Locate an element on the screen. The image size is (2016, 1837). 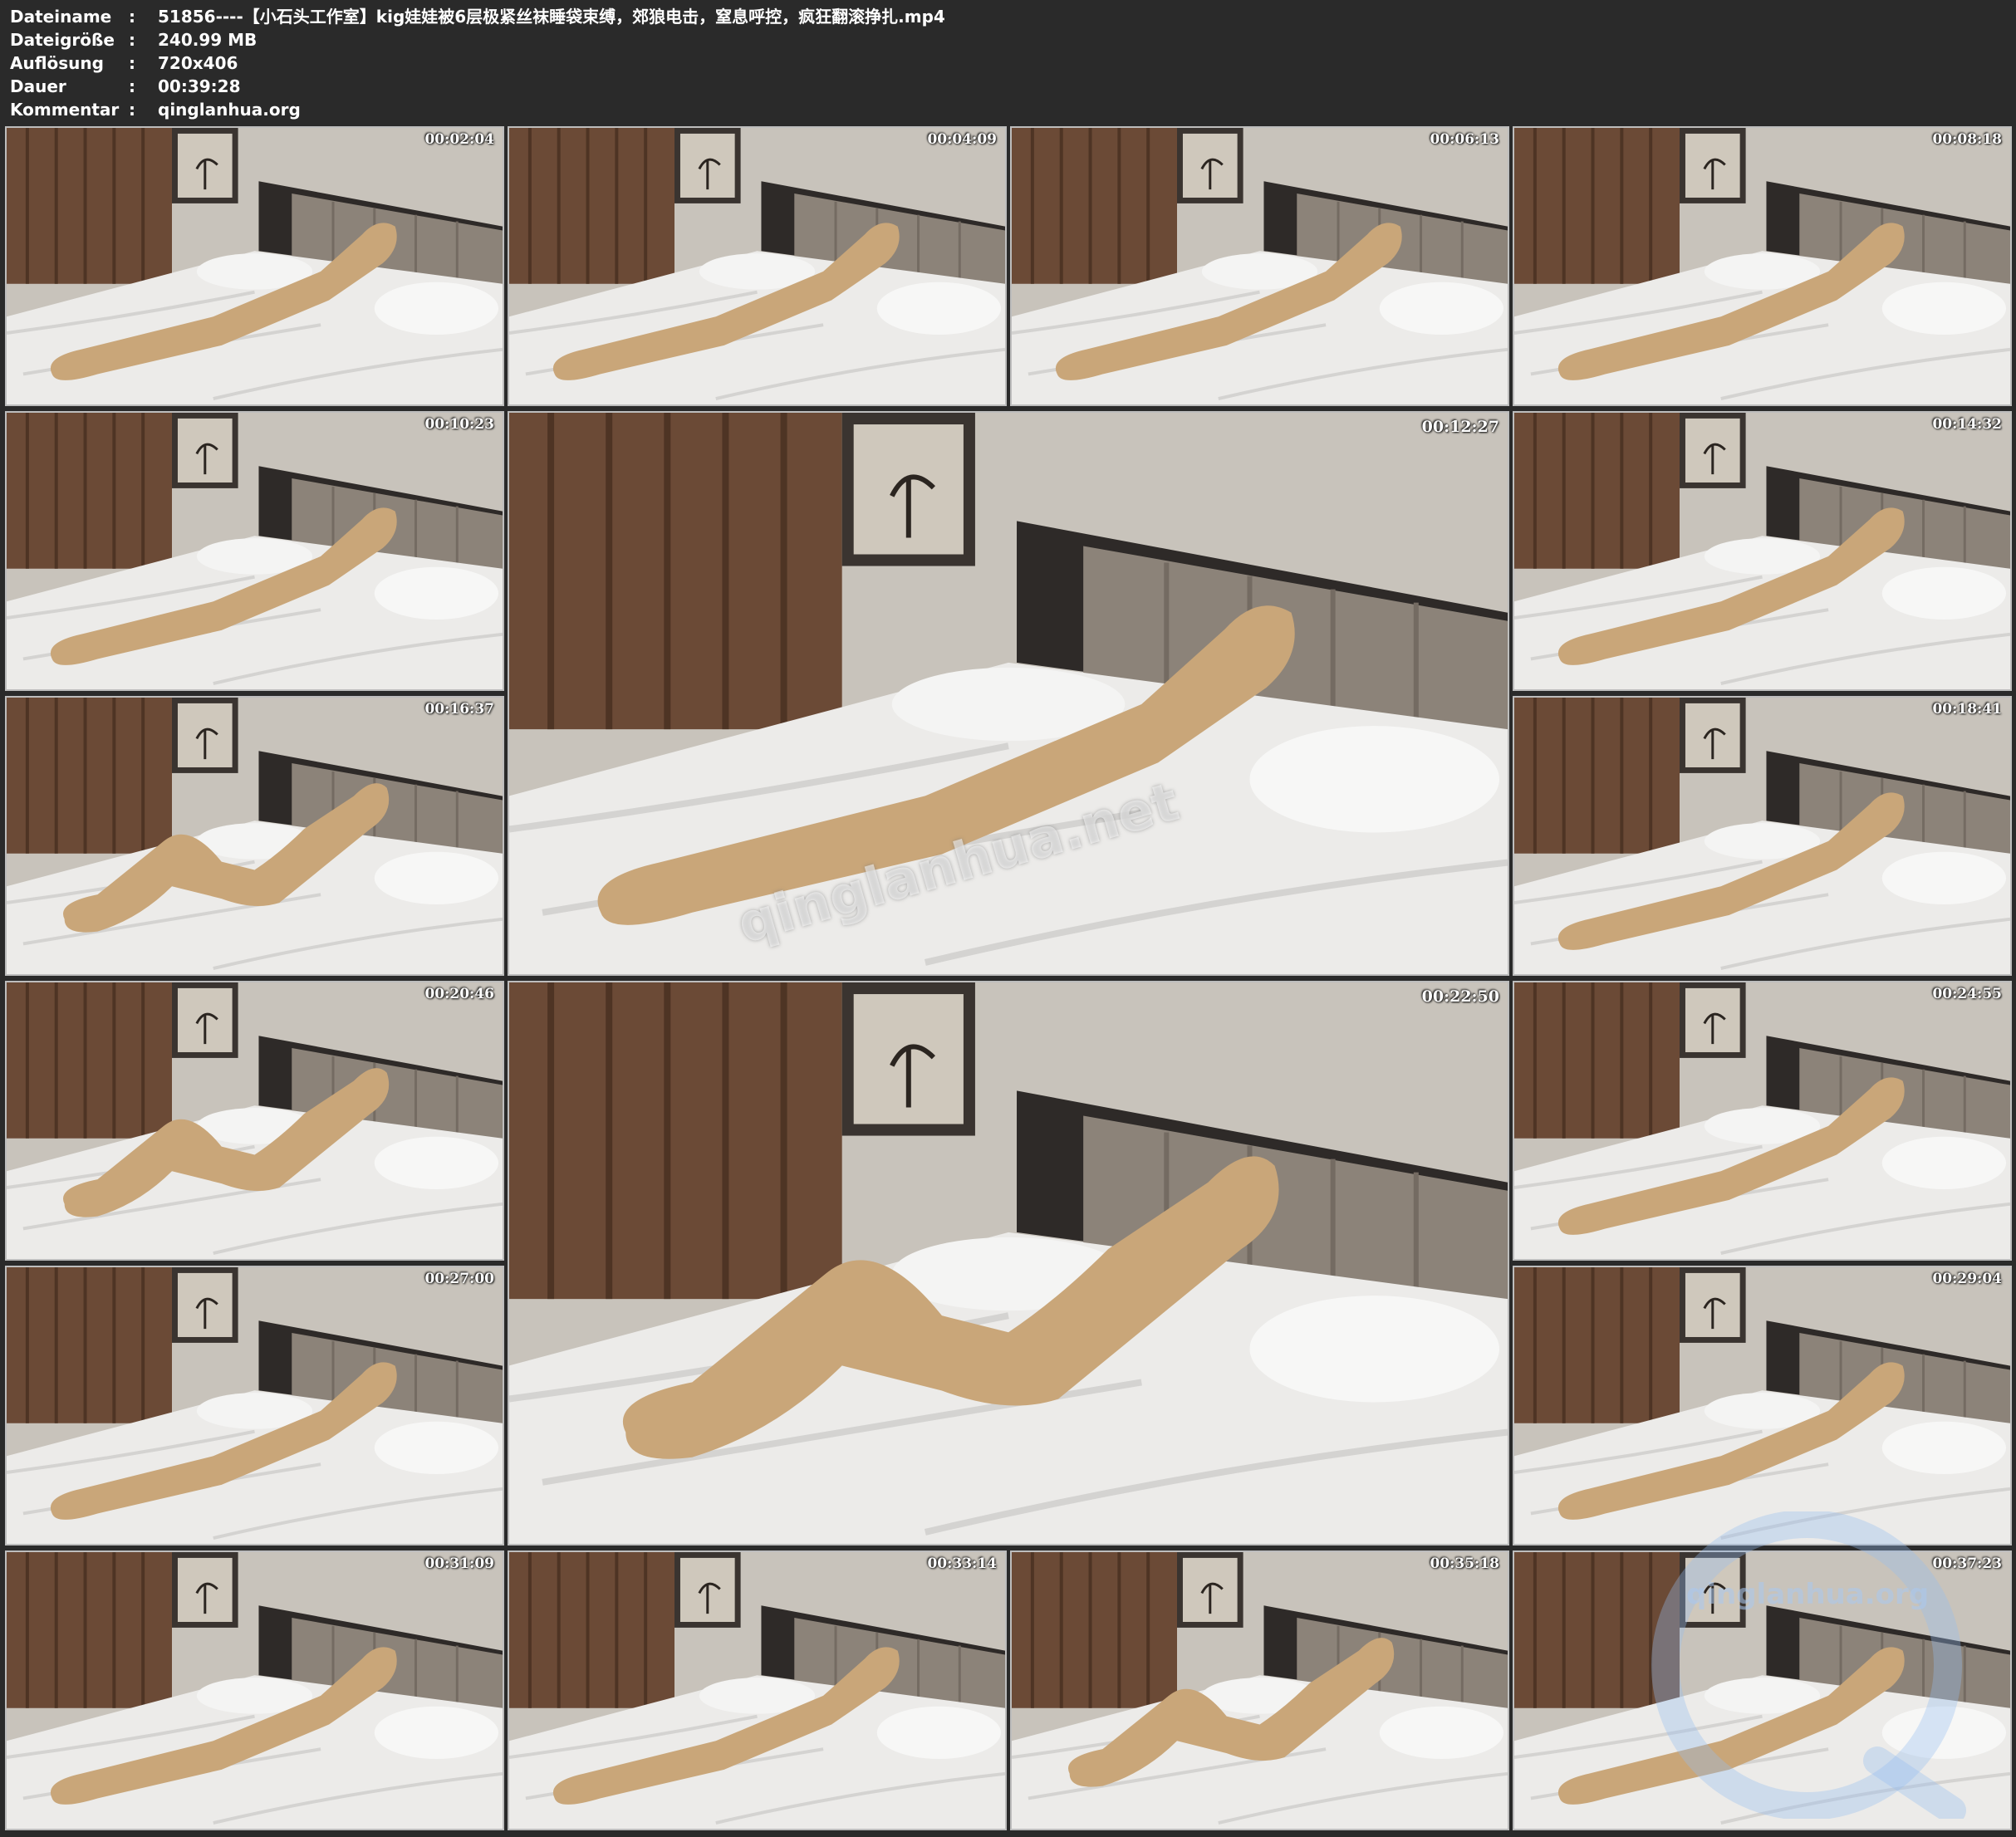
video-thumbnail: 00:29:04 is located at coordinates (1762, 1406).